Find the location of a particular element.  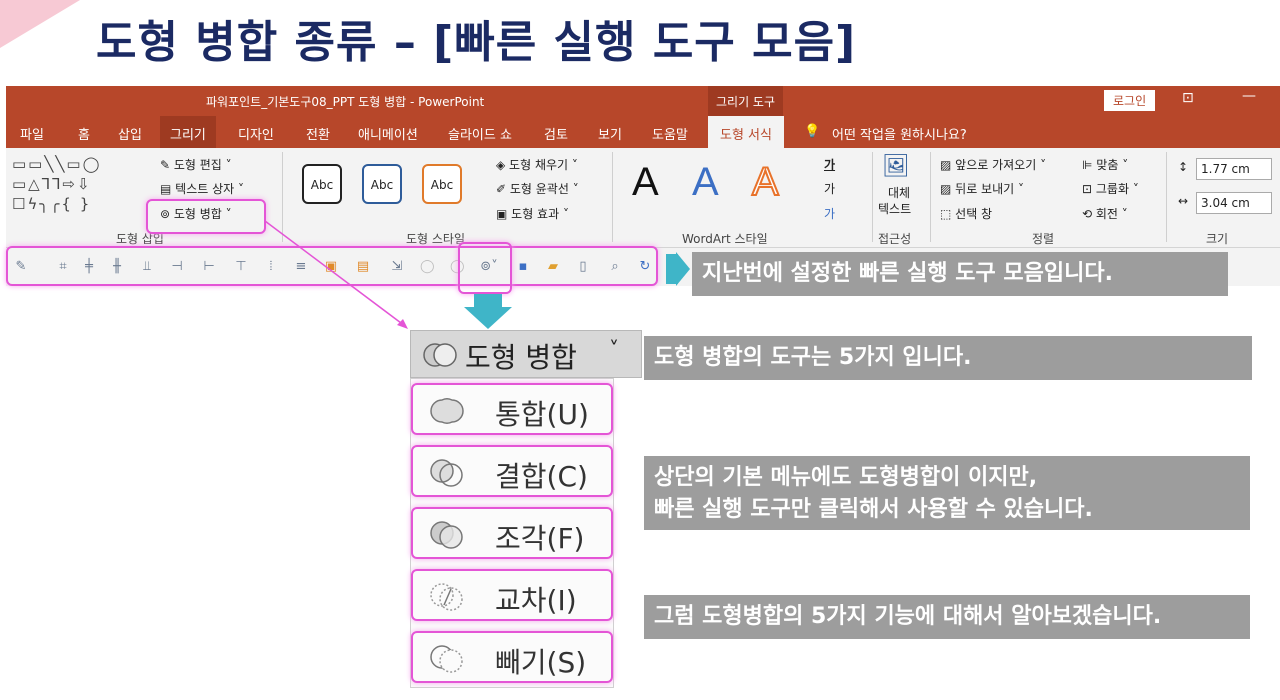

union-icon is located at coordinates (447, 411).